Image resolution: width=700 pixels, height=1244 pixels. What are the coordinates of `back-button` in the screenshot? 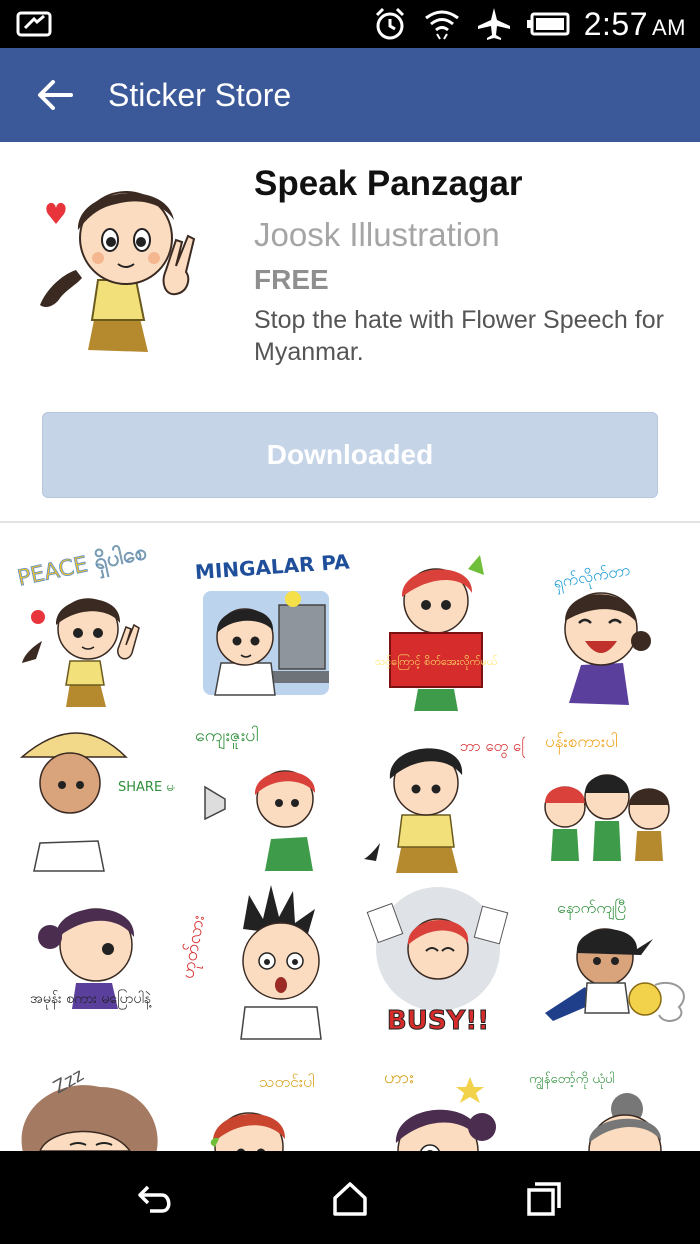 It's located at (55, 95).